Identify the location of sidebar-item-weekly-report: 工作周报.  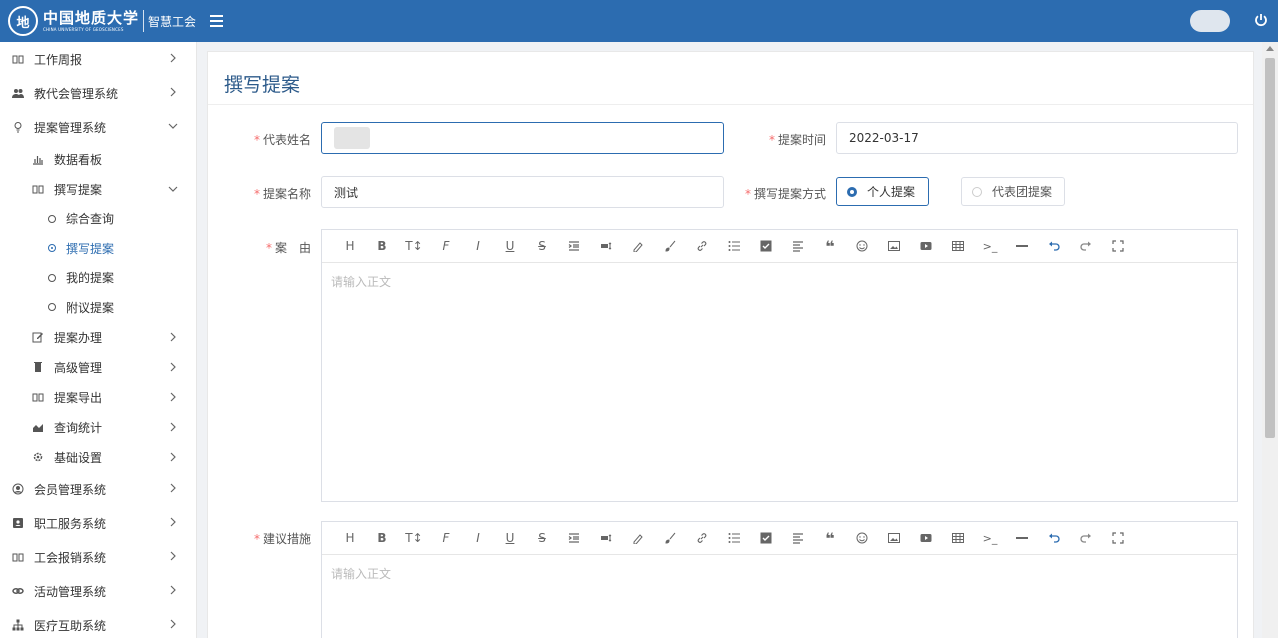
(98, 59).